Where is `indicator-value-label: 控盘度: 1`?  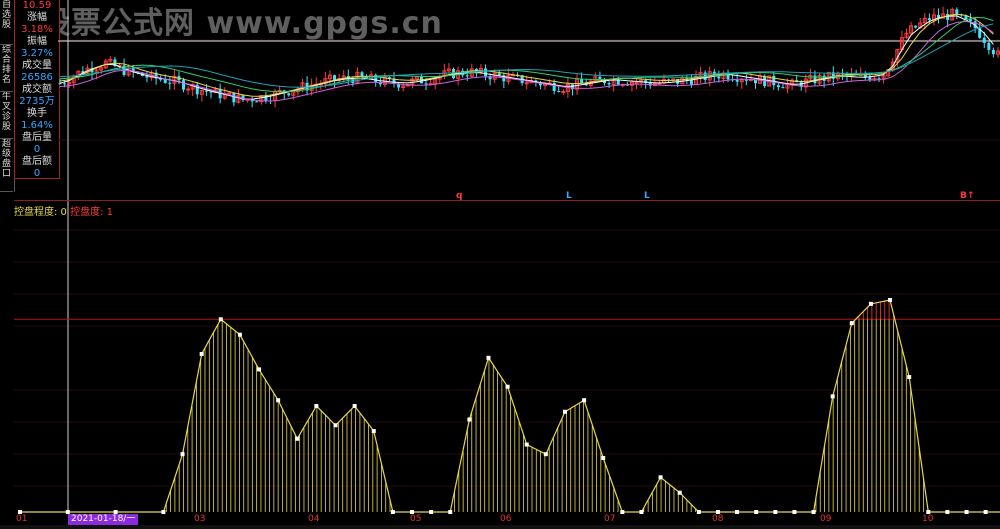 indicator-value-label: 控盘度: 1 is located at coordinates (92, 212).